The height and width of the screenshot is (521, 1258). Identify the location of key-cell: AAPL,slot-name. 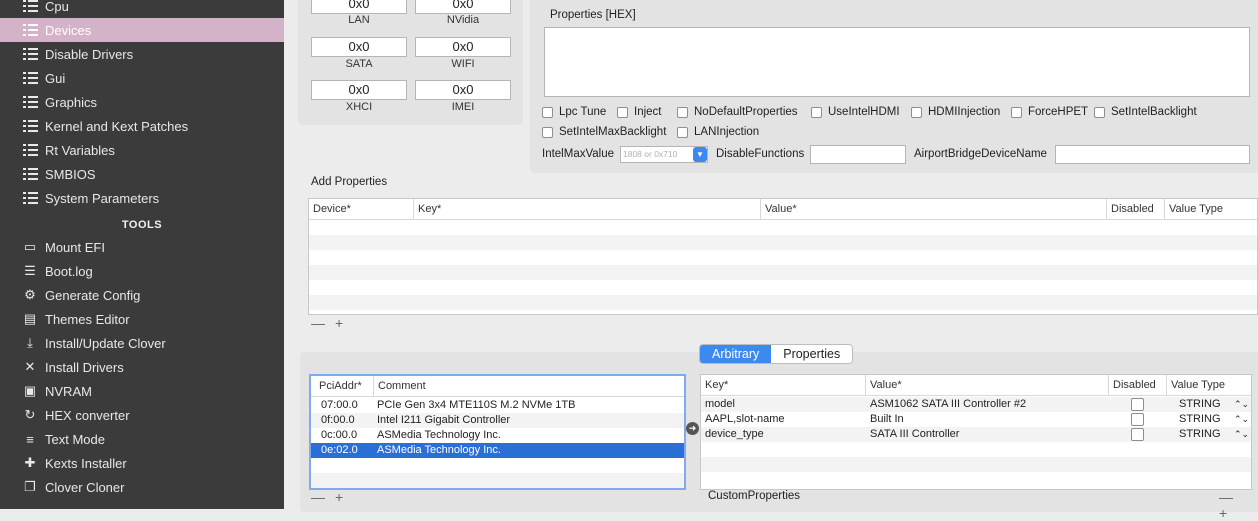
(744, 419).